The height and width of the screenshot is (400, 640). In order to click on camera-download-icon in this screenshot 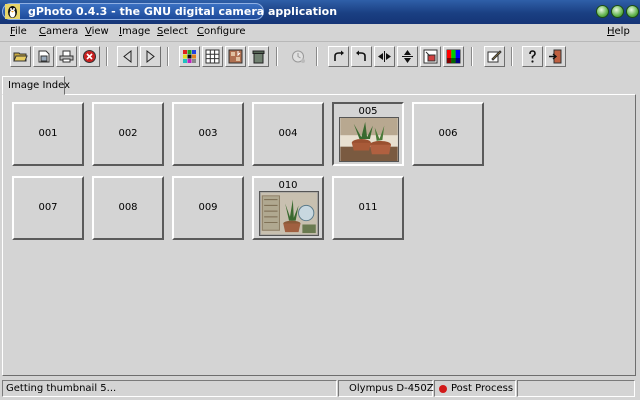, I will do `click(235, 56)`.